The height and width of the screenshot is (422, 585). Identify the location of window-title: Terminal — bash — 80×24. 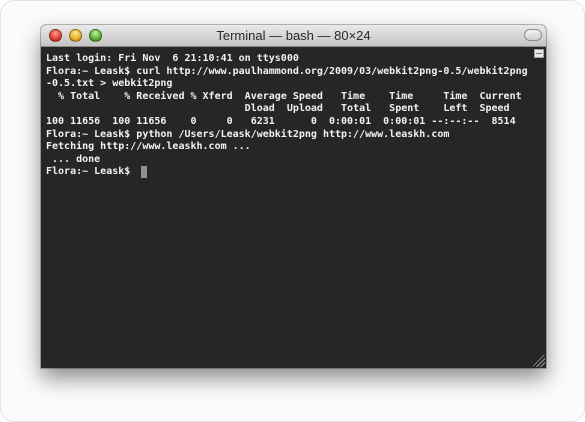
(293, 35).